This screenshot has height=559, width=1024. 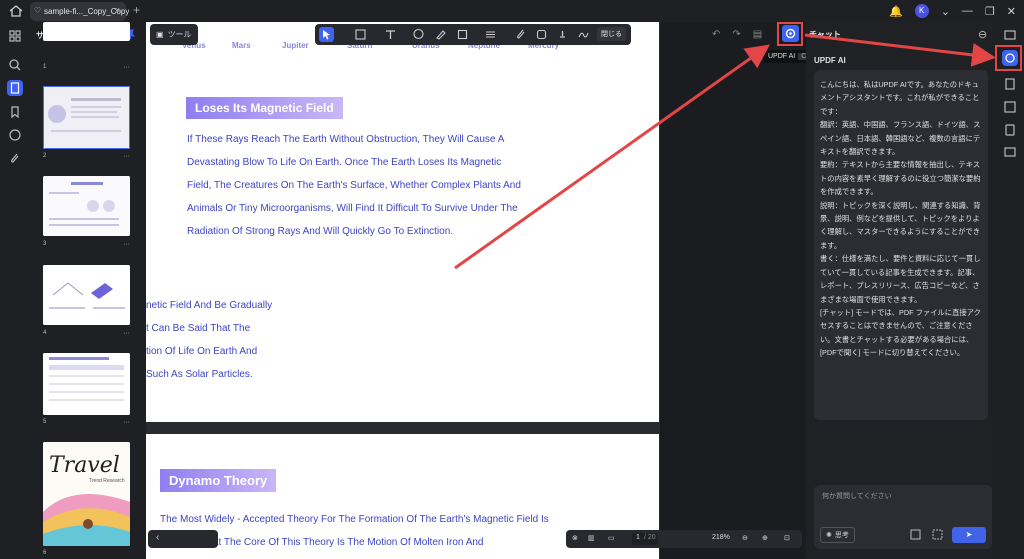 I want to click on close-window-icon: ✕, so click(x=1011, y=11).